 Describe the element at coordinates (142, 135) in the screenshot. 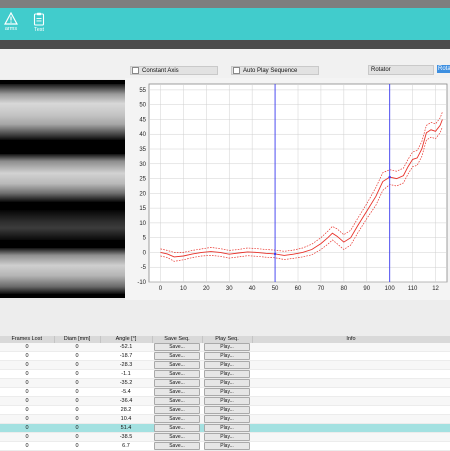

I see `y-tick-label: 40` at that location.